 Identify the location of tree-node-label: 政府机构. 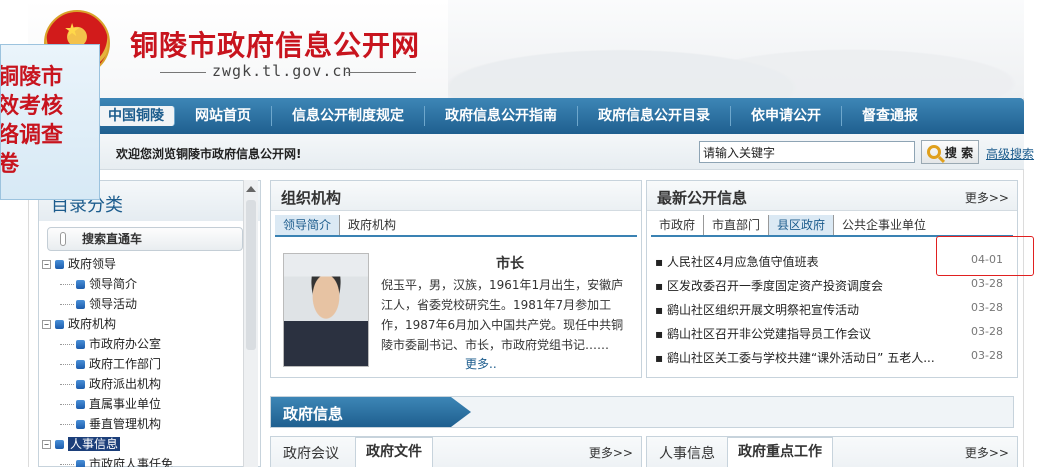
(92, 324).